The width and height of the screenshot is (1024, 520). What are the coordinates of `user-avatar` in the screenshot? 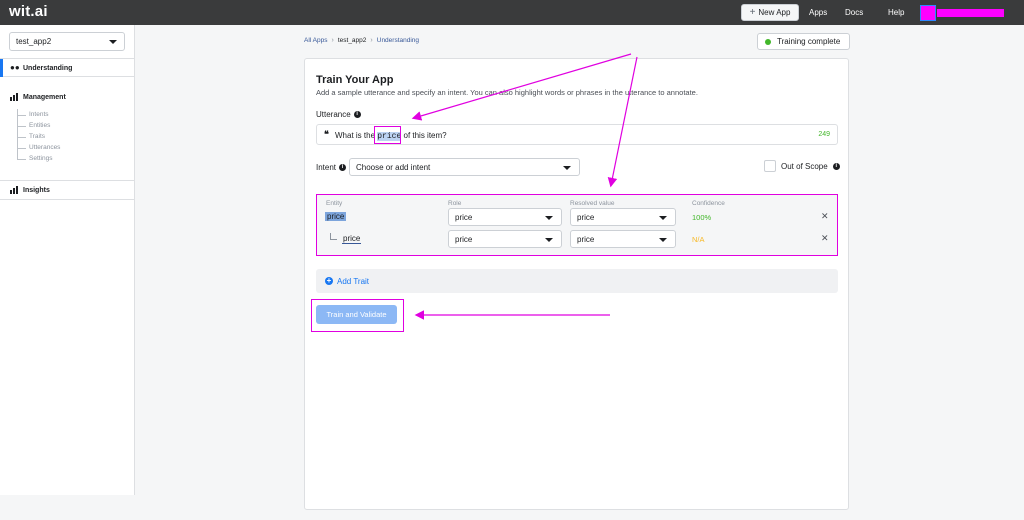 It's located at (928, 13).